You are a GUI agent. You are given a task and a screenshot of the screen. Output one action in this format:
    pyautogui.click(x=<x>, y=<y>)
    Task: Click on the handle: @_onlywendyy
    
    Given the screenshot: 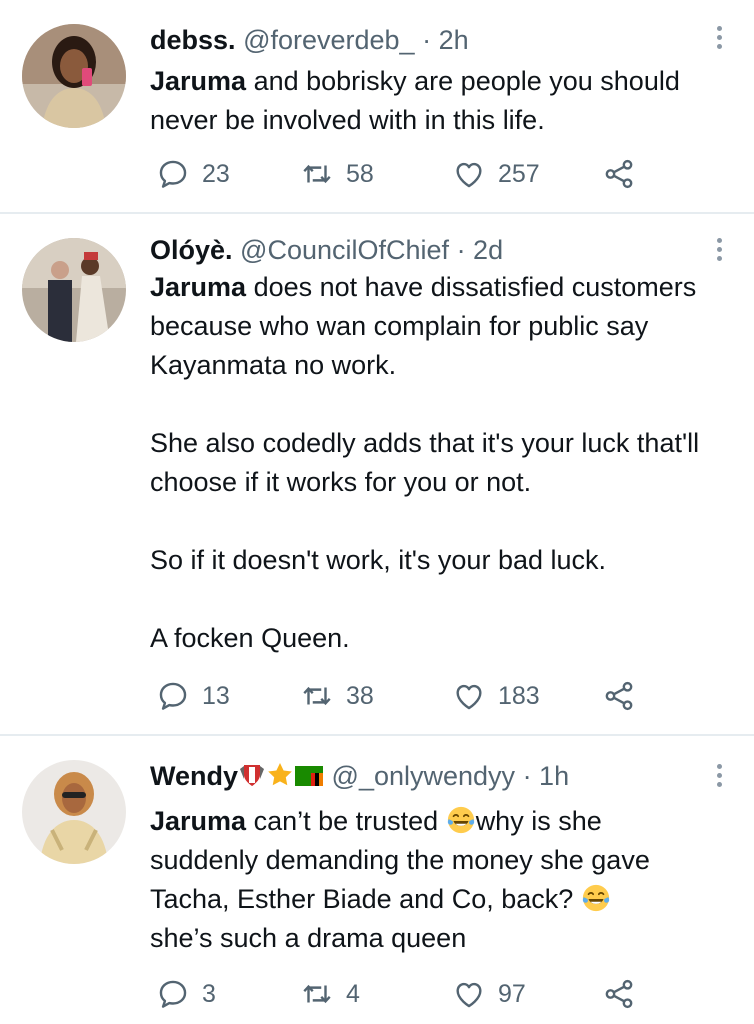 What is the action you would take?
    pyautogui.click(x=424, y=776)
    